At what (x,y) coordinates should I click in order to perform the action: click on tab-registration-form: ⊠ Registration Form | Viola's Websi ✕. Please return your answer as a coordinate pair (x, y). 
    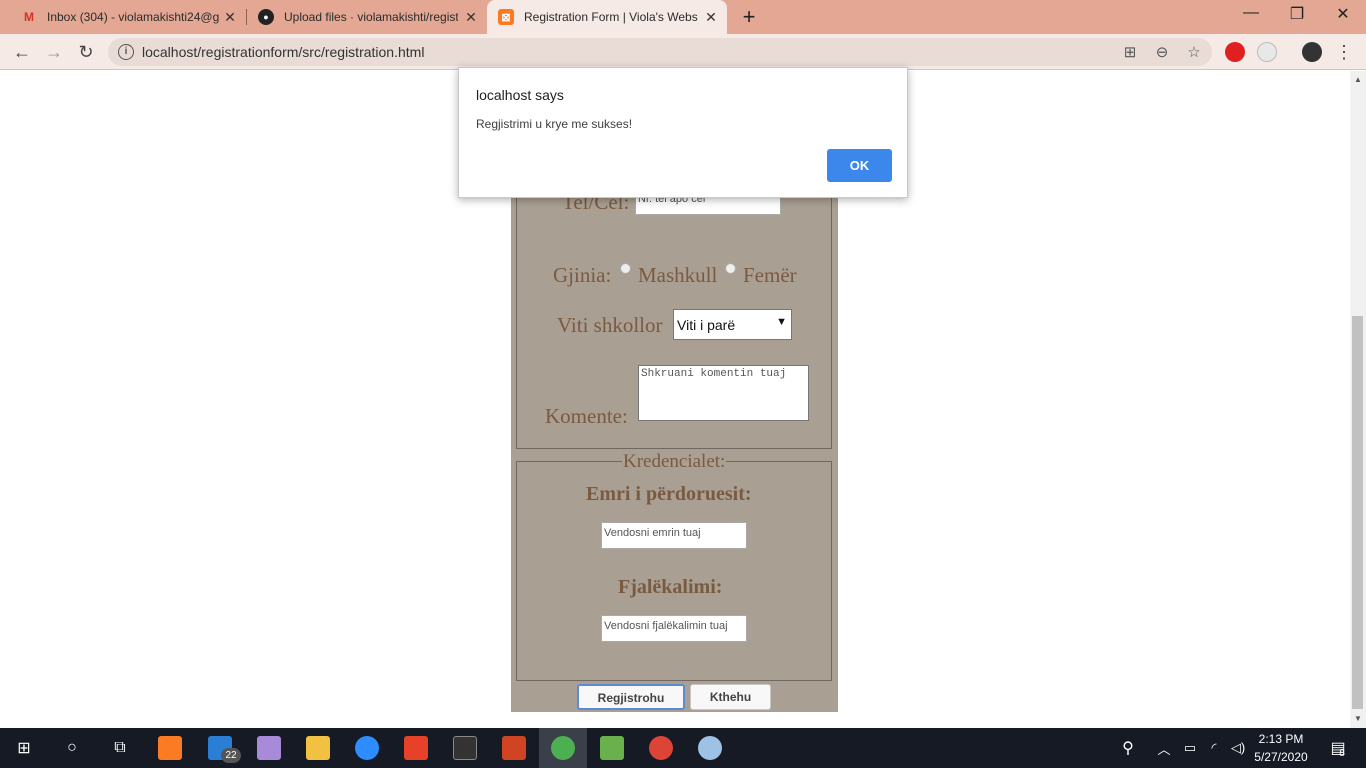
    Looking at the image, I should click on (607, 17).